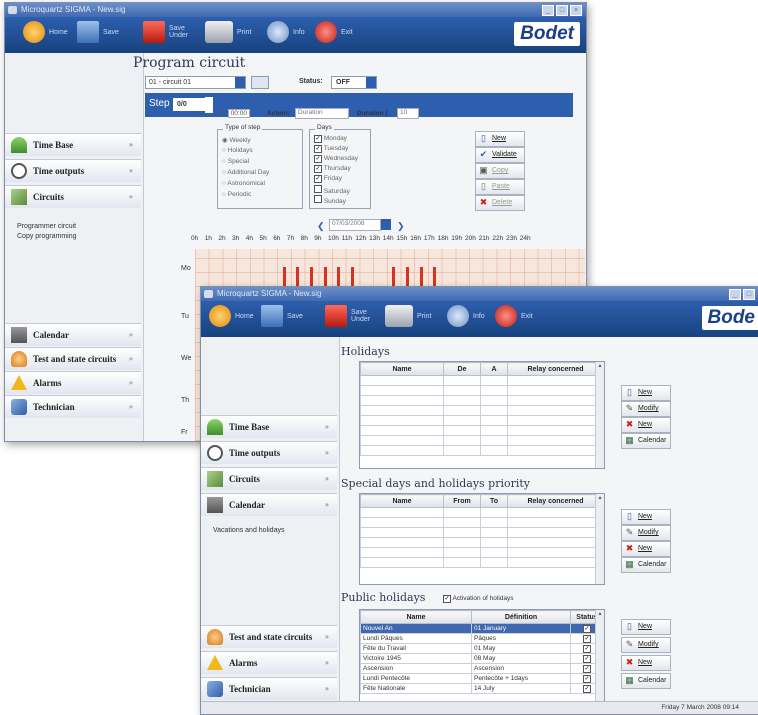  Describe the element at coordinates (386, 224) in the screenshot. I see `date-picker-button` at that location.